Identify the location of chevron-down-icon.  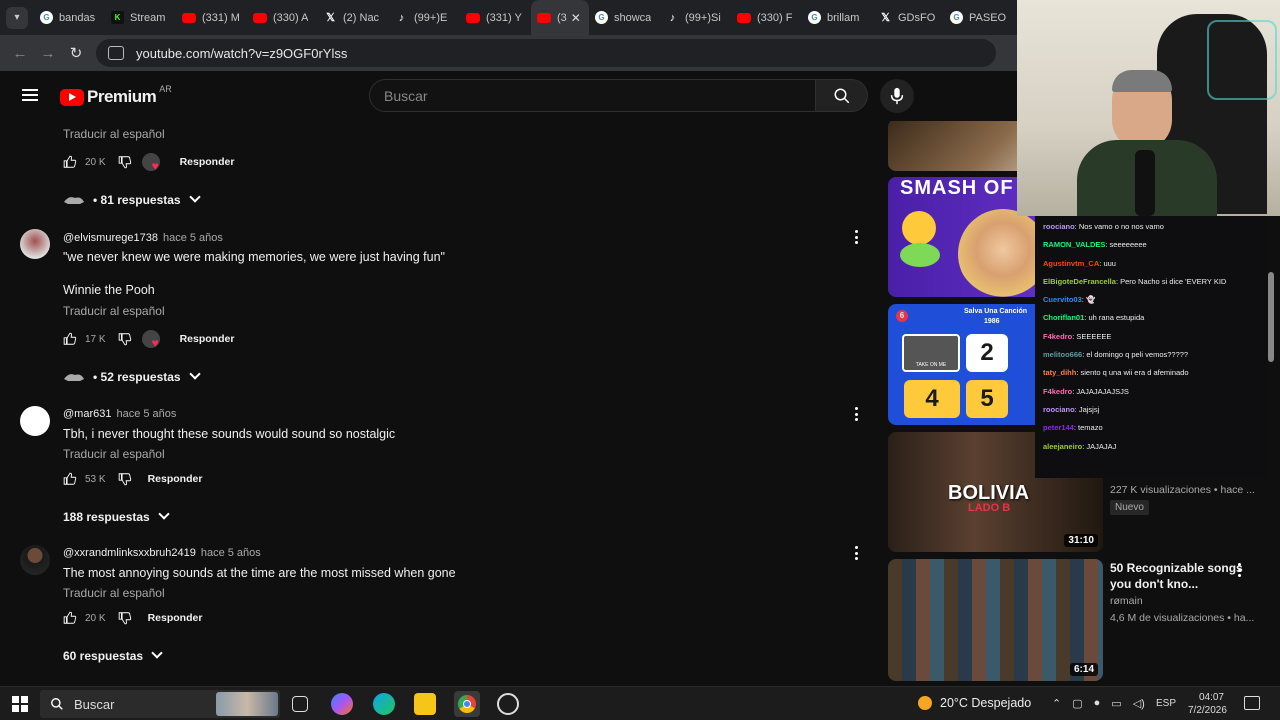
(164, 514).